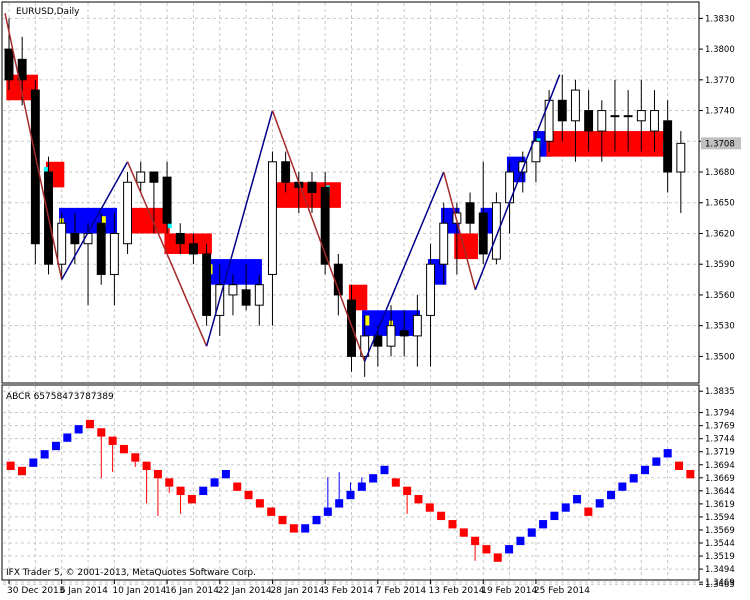 Image resolution: width=750 pixels, height=600 pixels. What do you see at coordinates (348, 591) in the screenshot?
I see `x-tick-label: 3 Feb 2014` at bounding box center [348, 591].